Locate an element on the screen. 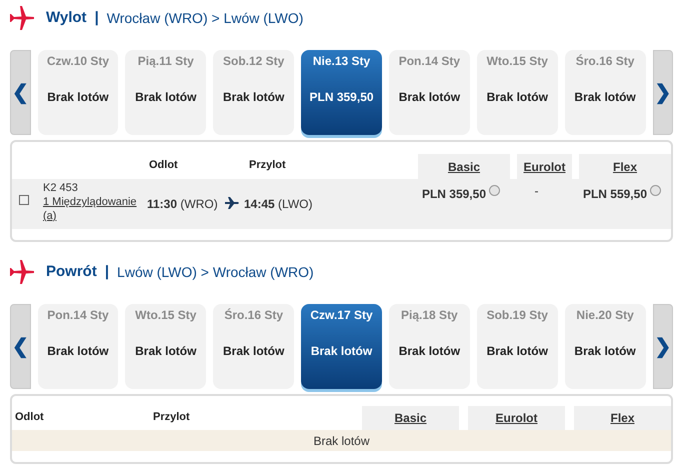  arrival-time: 14:45 (LWO) is located at coordinates (278, 204).